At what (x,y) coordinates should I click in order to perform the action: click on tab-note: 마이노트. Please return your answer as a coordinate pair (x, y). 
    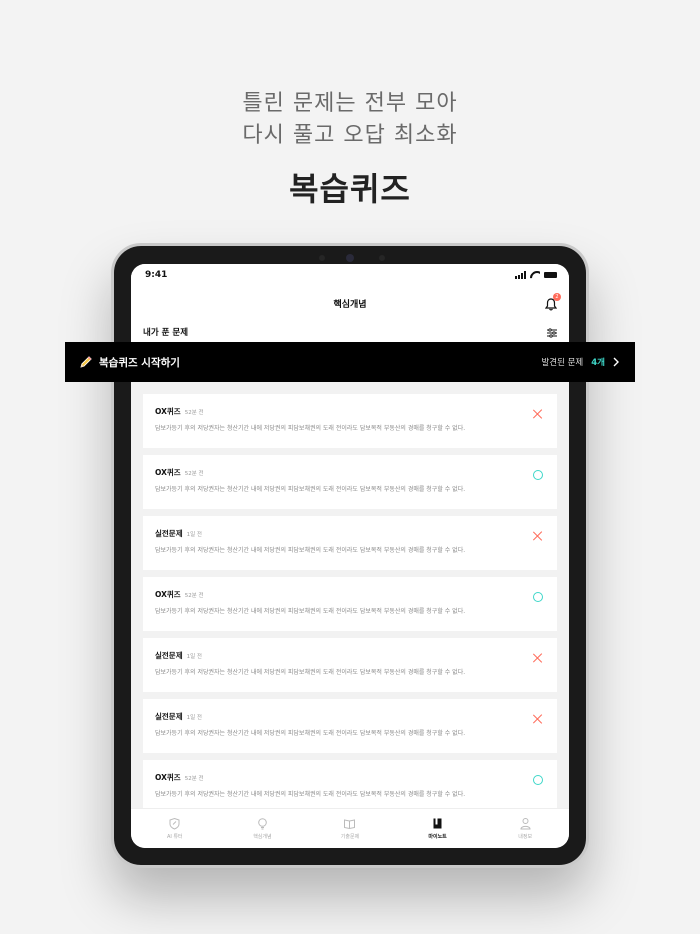
    Looking at the image, I should click on (438, 828).